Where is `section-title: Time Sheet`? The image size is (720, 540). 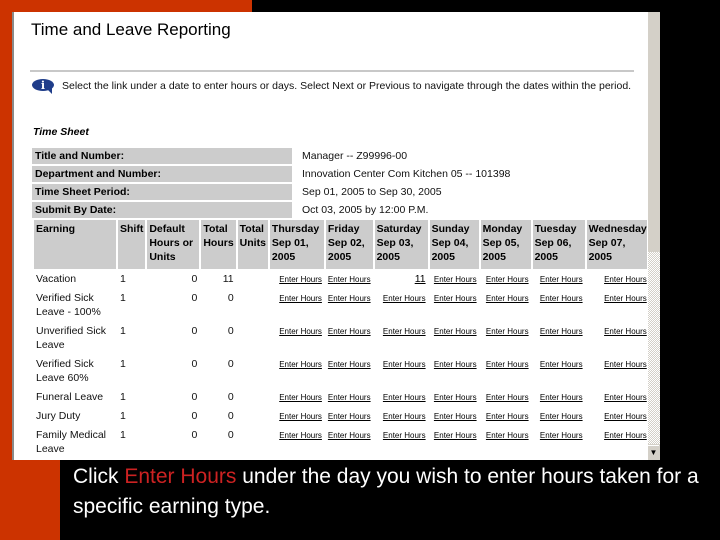
section-title: Time Sheet is located at coordinates (61, 132).